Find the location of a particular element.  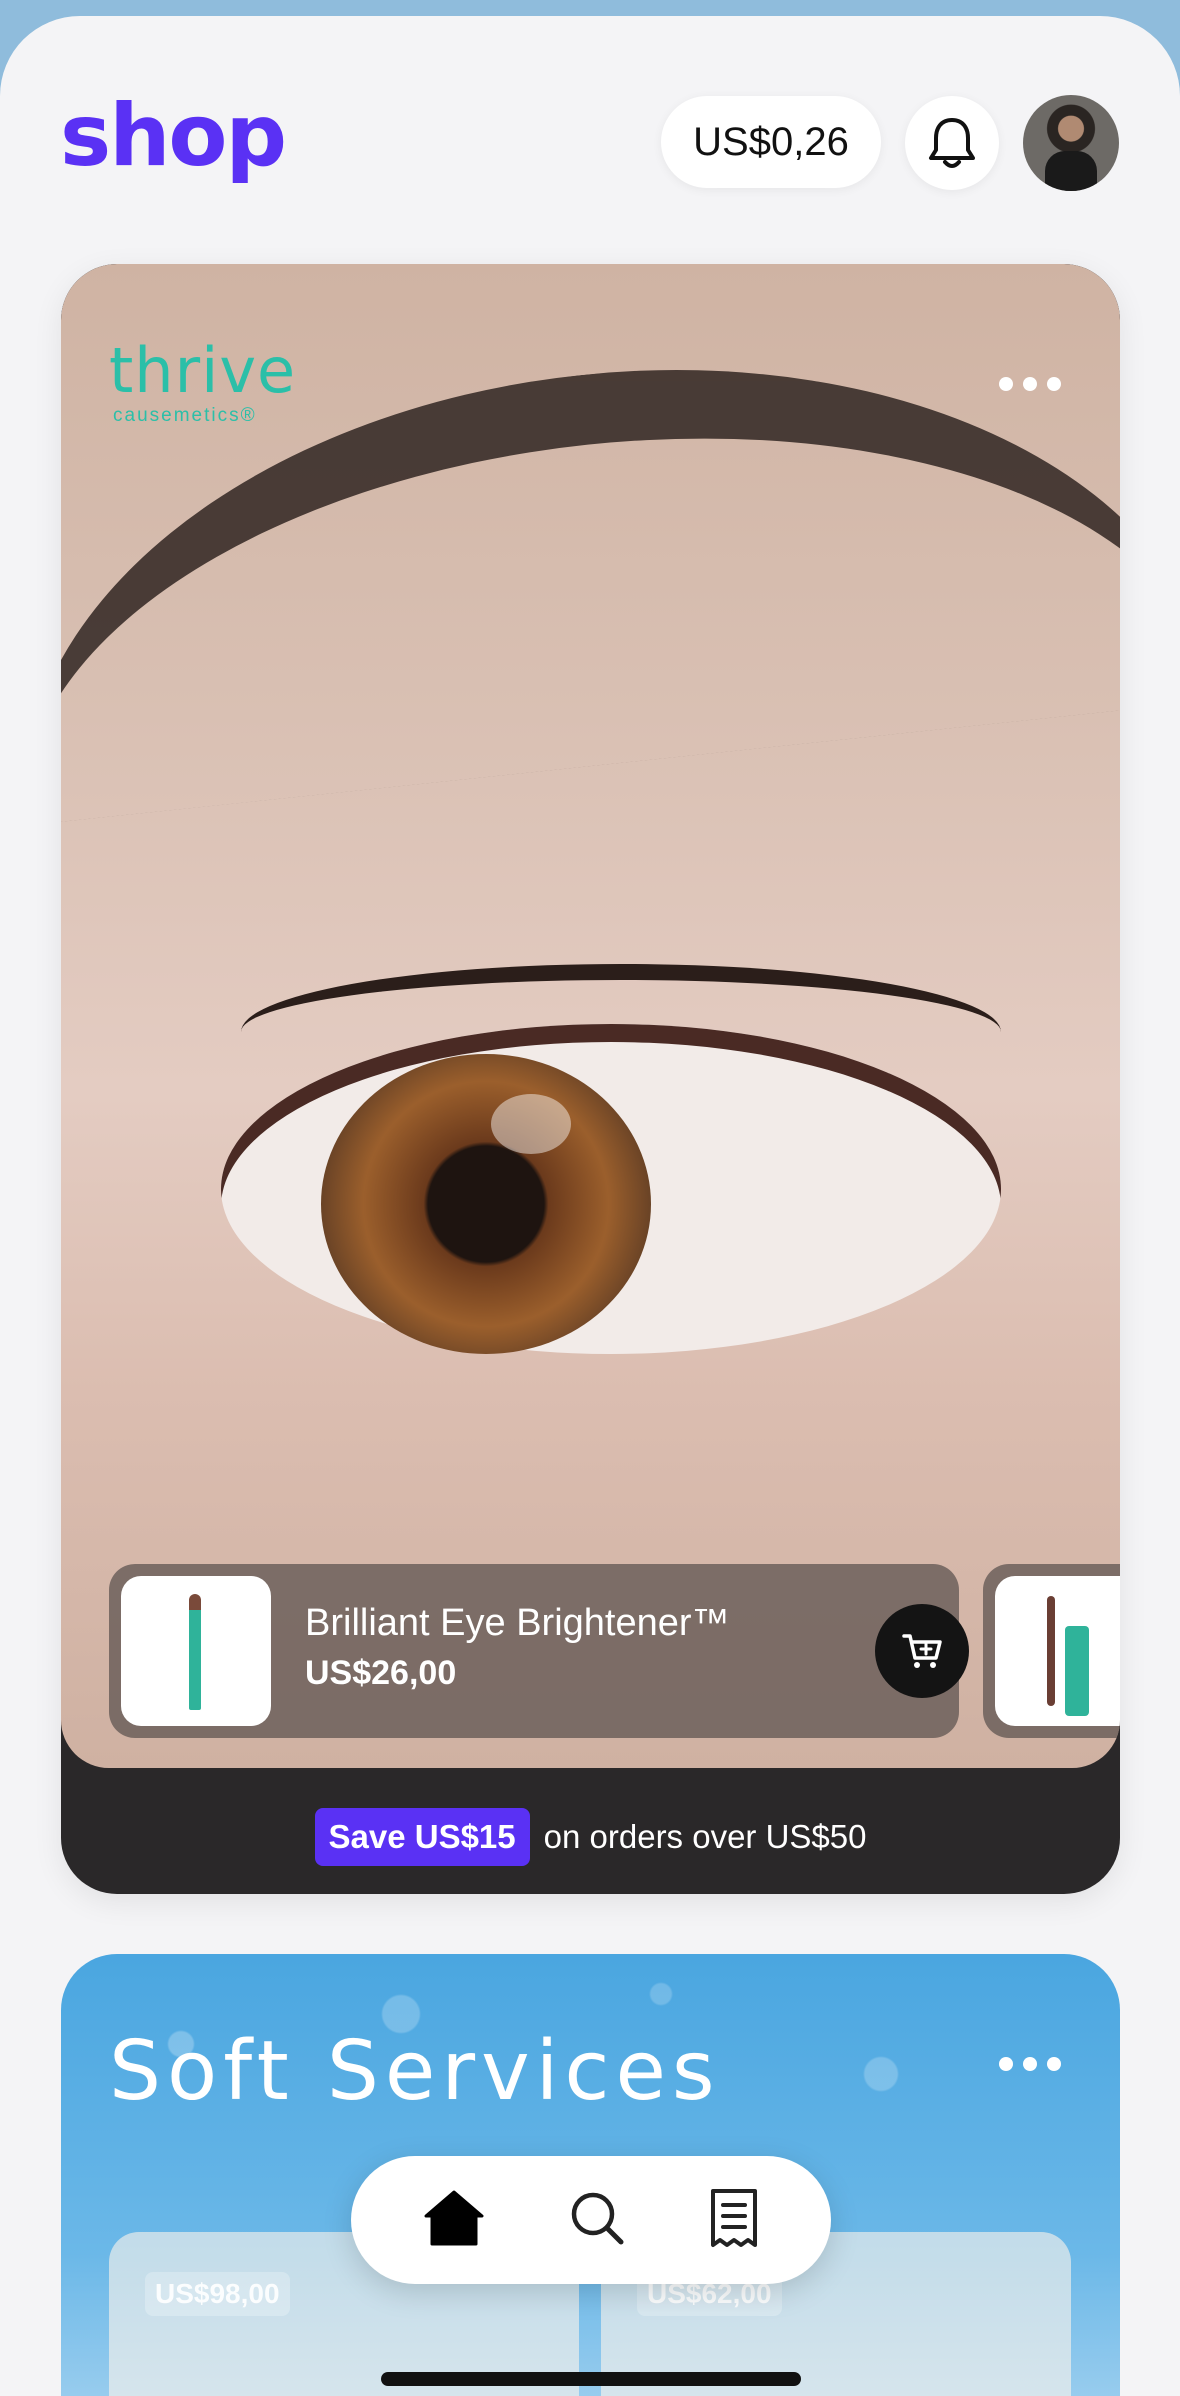

balance-value: US$0,26 is located at coordinates (771, 141).